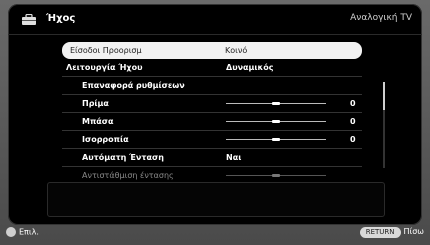 This screenshot has width=430, height=245. Describe the element at coordinates (104, 67) in the screenshot. I see `menu-item-label: Λειτουργία Ήχου` at that location.